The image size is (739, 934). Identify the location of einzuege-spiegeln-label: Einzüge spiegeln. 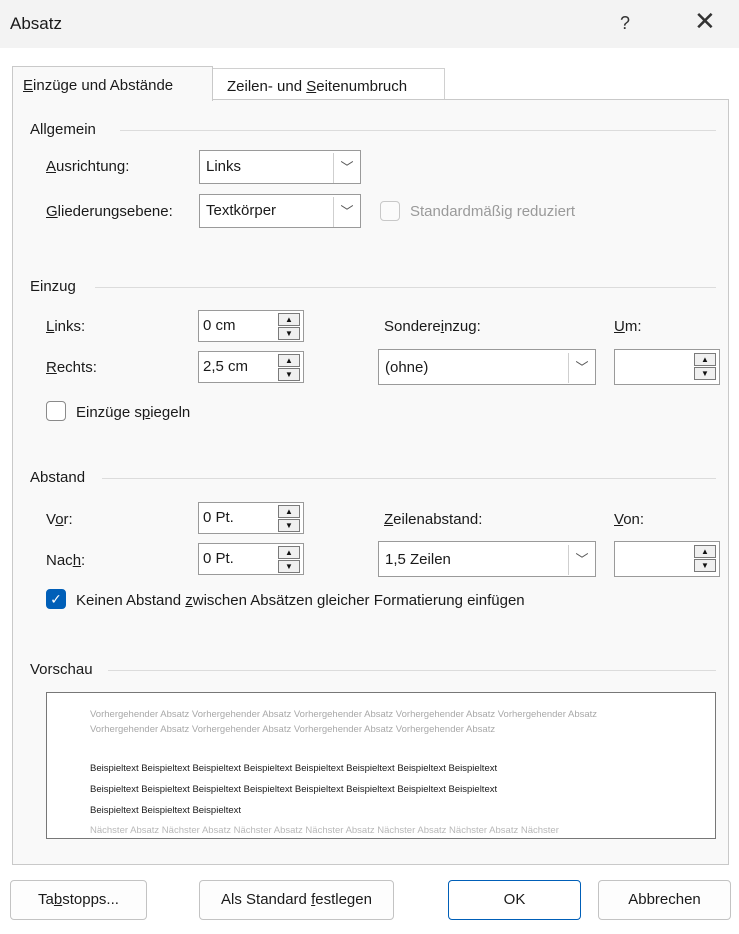
(133, 412).